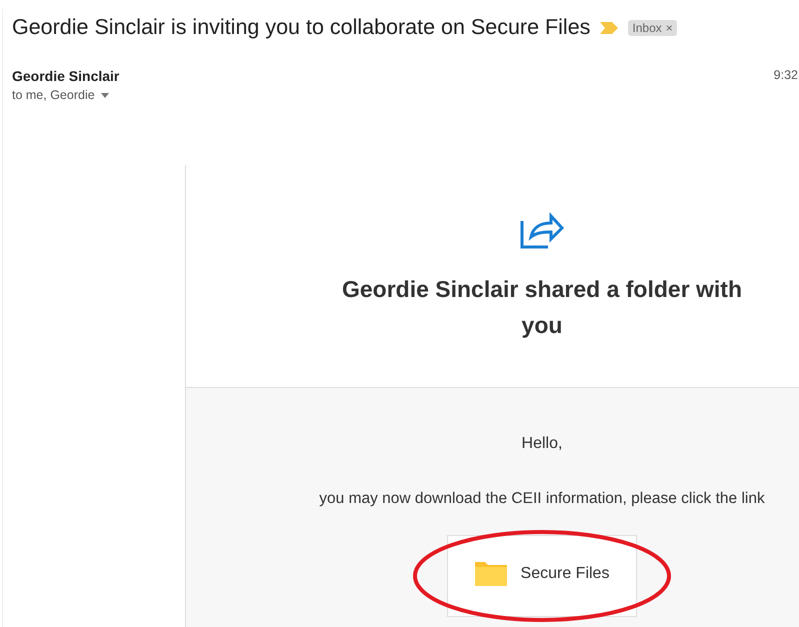 Image resolution: width=799 pixels, height=627 pixels. Describe the element at coordinates (542, 499) in the screenshot. I see `message-text: you may now download the CEII information, please click the link` at that location.